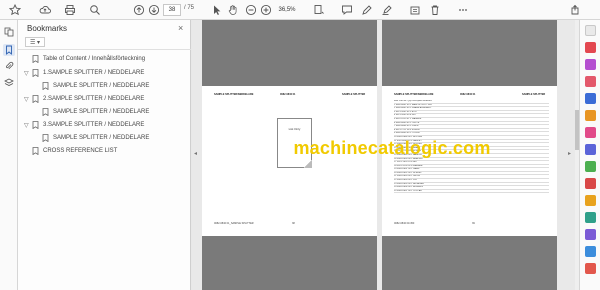  I want to click on bookmark-label: Table of Content / Innehållsförteckning, so click(94, 59).